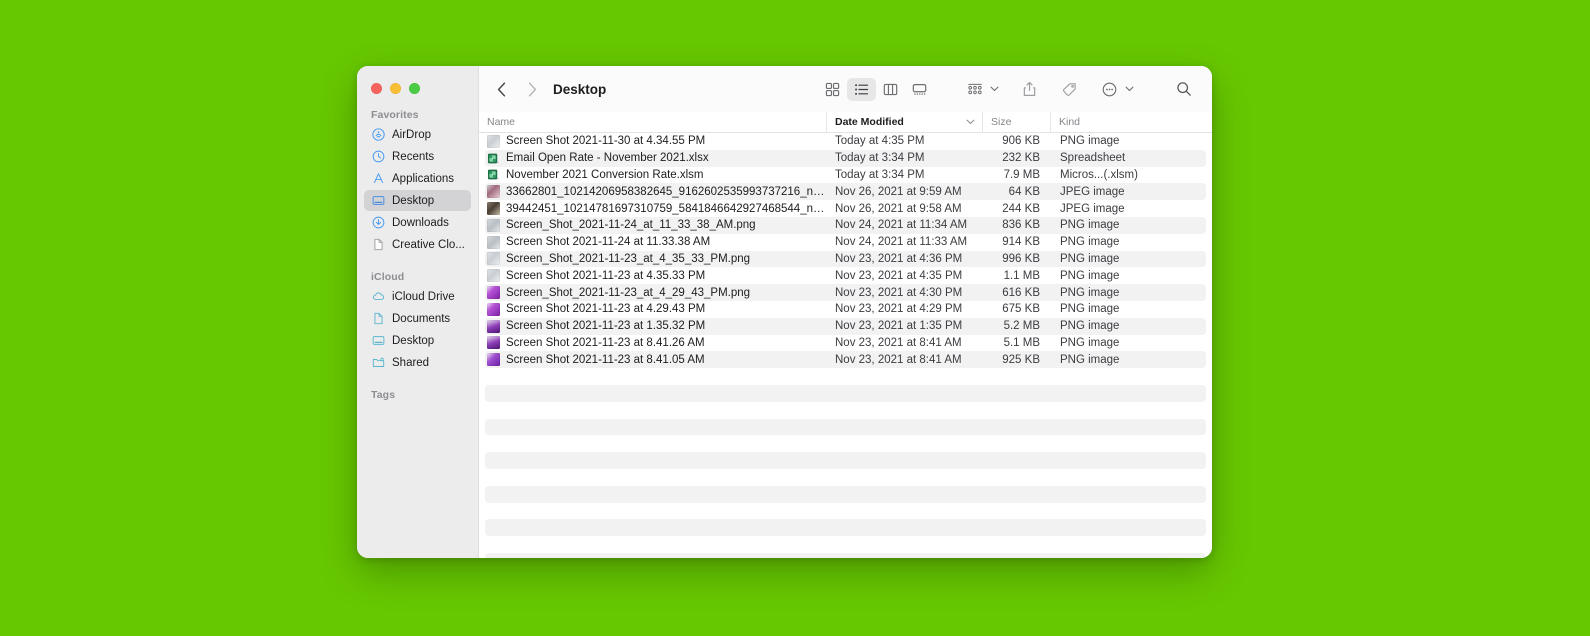 This screenshot has width=1590, height=636. I want to click on file-name-cell: November 2021 Conversion Rate.xlsm, so click(652, 174).